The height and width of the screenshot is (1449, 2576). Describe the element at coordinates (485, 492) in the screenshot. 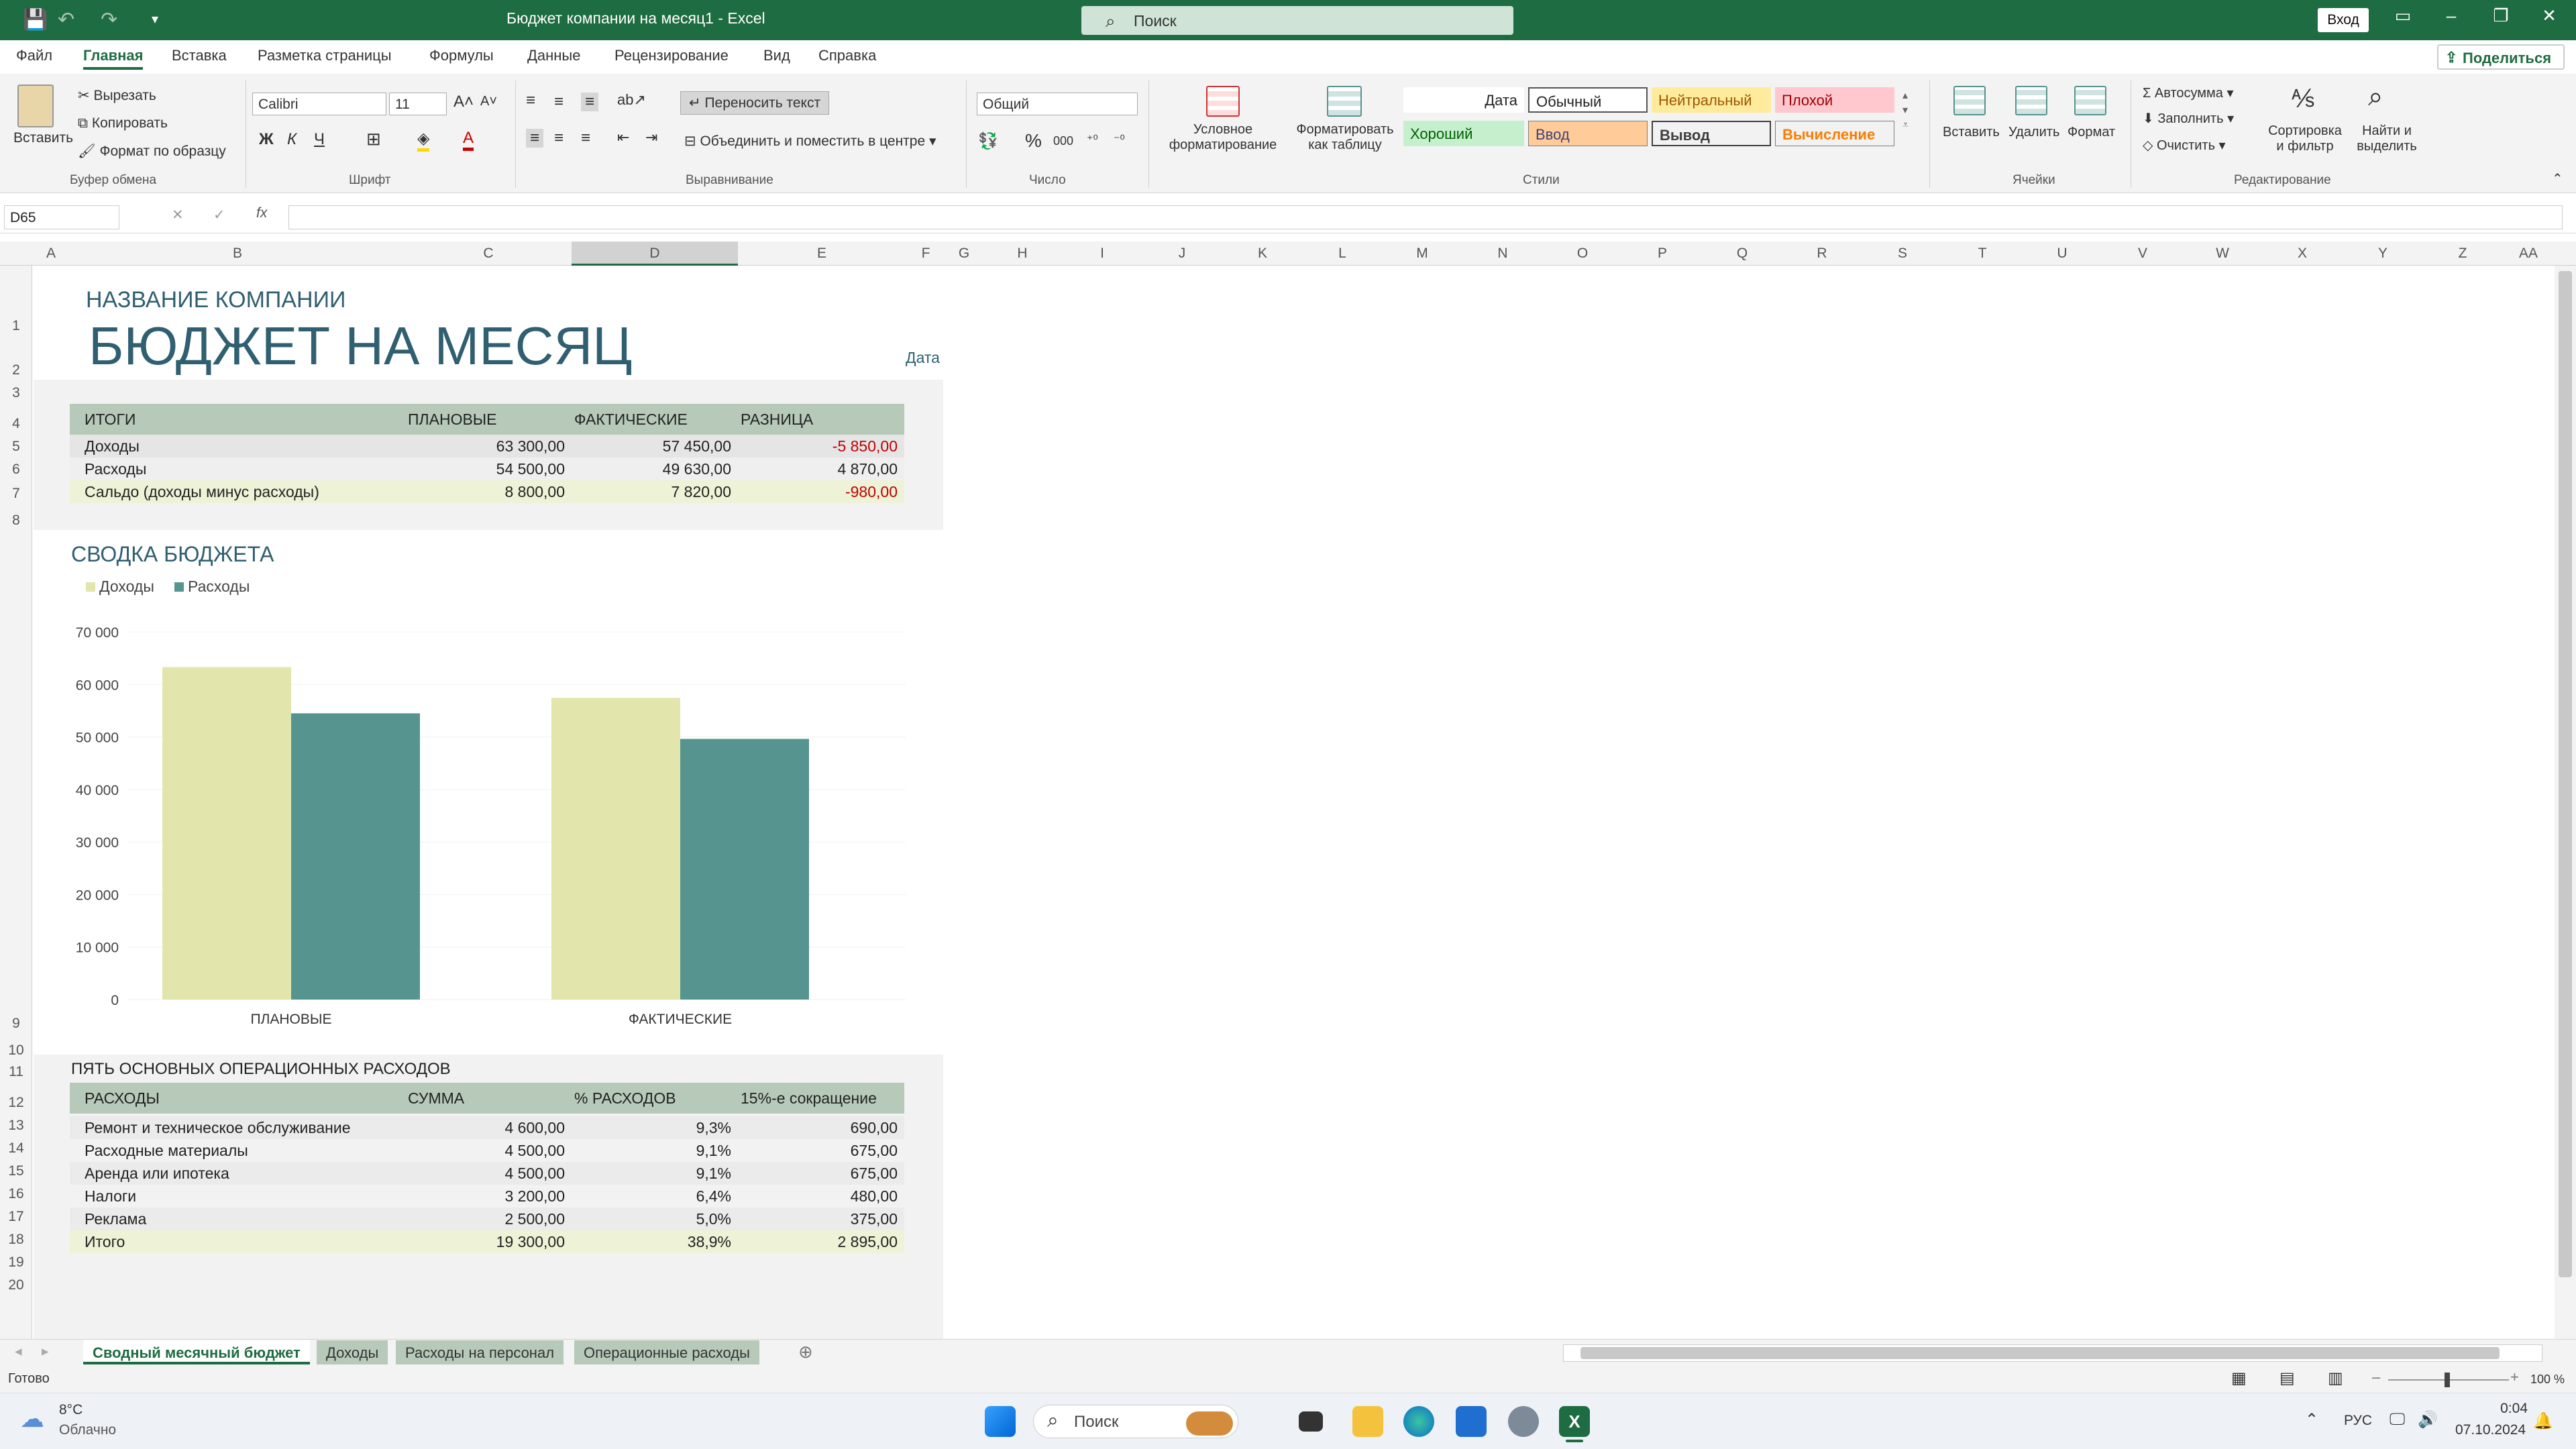

I see `summary-cell: 8 800,00` at that location.